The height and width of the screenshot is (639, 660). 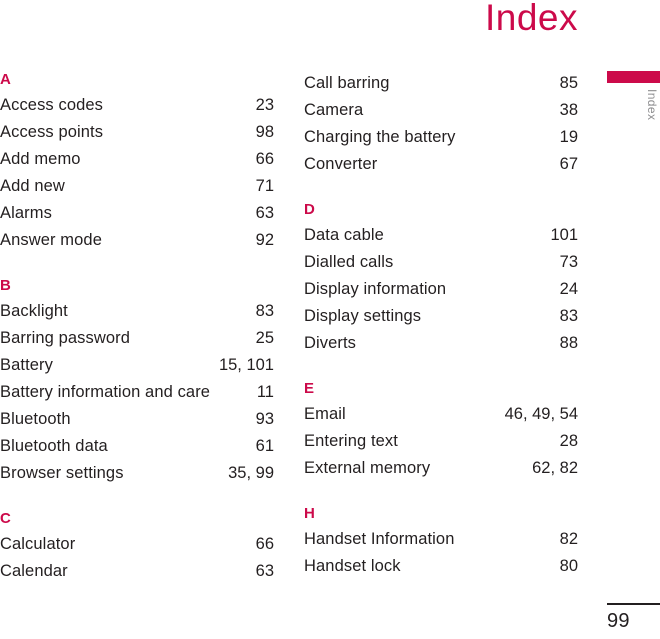 What do you see at coordinates (633, 604) in the screenshot?
I see `footer-divider` at bounding box center [633, 604].